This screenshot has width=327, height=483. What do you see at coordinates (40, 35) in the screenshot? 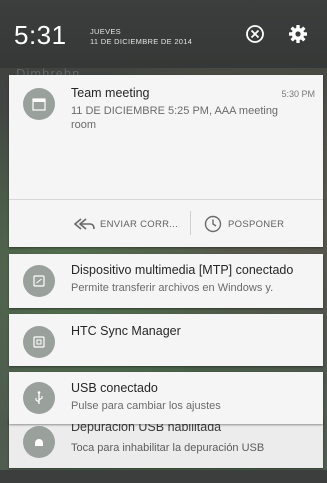
I see `clock-time: 5:31` at bounding box center [40, 35].